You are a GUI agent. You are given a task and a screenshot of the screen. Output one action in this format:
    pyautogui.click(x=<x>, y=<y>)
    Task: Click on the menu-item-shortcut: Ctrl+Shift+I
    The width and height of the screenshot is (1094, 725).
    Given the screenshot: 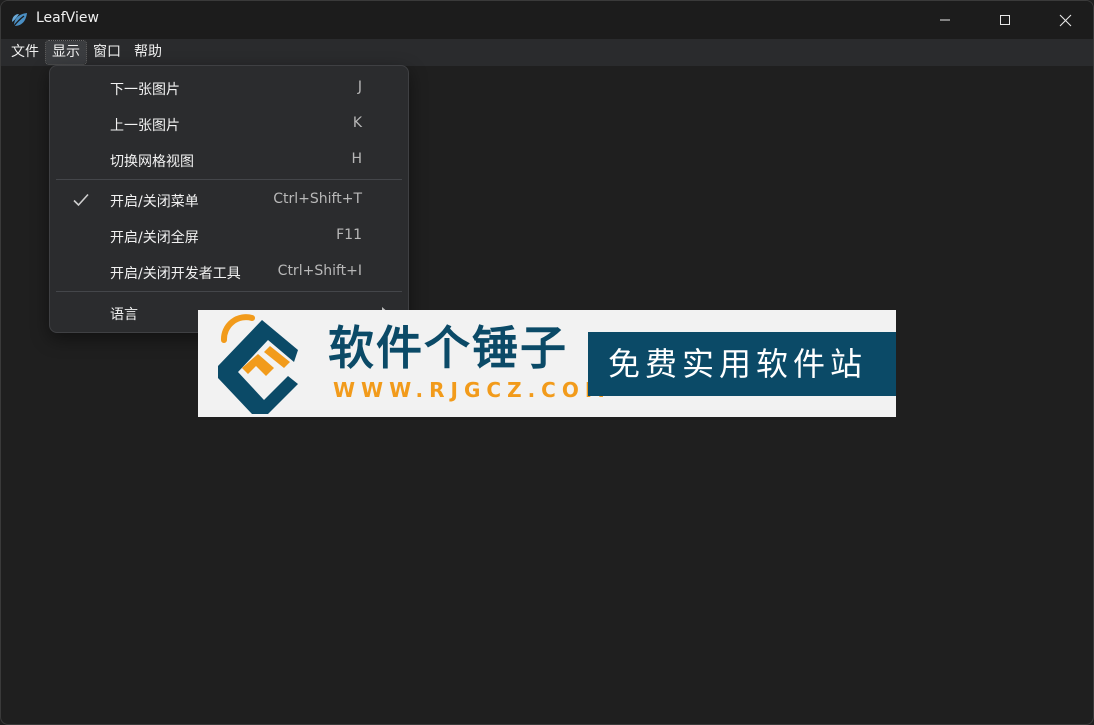 What is the action you would take?
    pyautogui.click(x=319, y=271)
    